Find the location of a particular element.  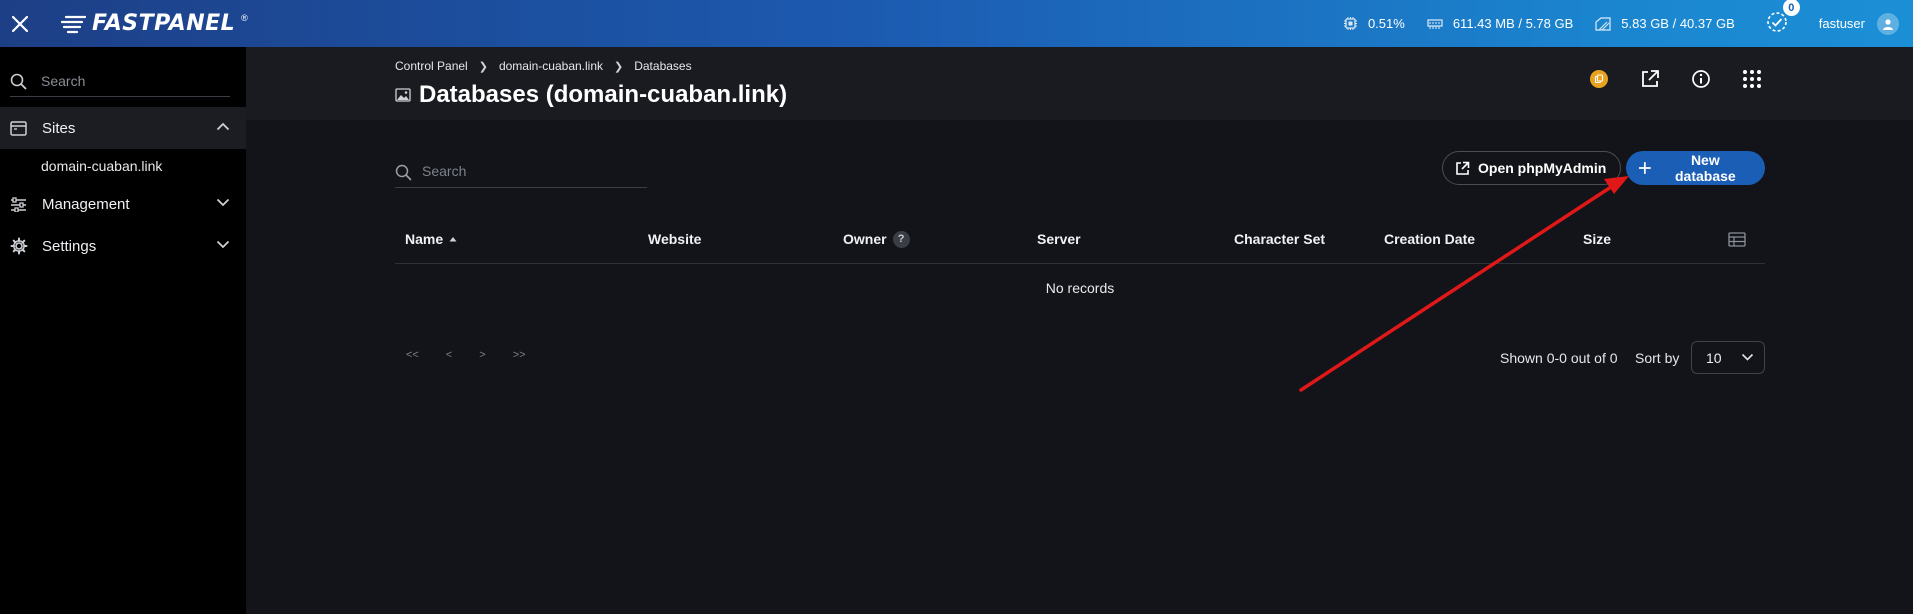

sidebar-subitem-site: domain-cuaban.link is located at coordinates (123, 166).